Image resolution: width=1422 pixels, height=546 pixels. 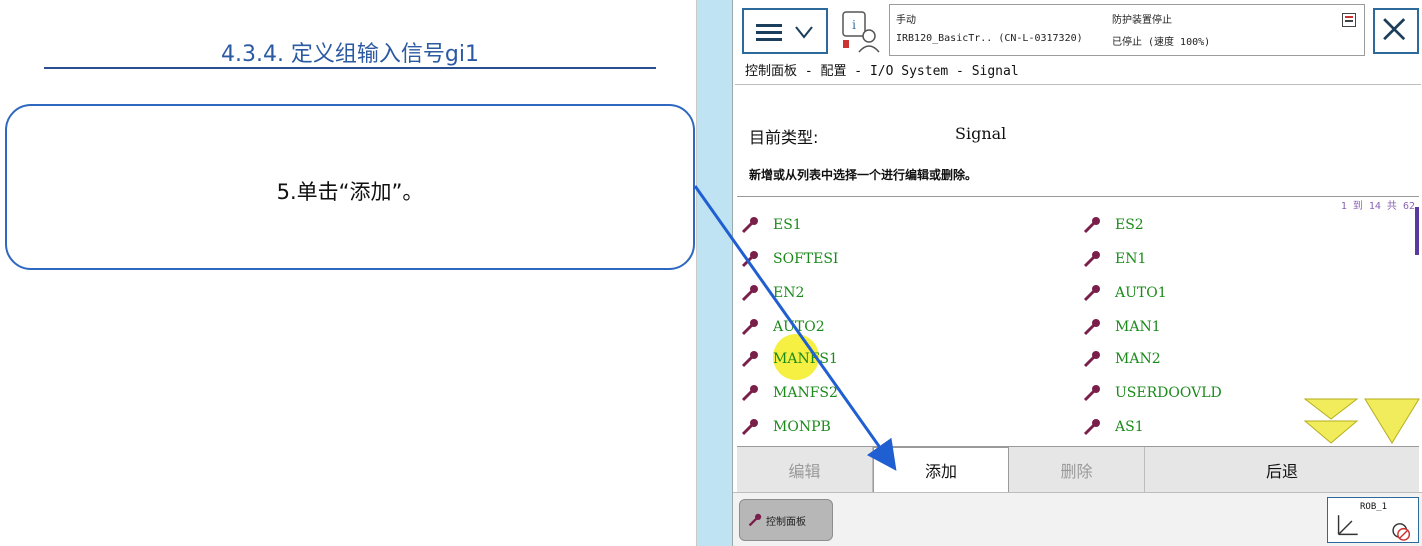 I want to click on edit-button: 编辑, so click(x=805, y=470).